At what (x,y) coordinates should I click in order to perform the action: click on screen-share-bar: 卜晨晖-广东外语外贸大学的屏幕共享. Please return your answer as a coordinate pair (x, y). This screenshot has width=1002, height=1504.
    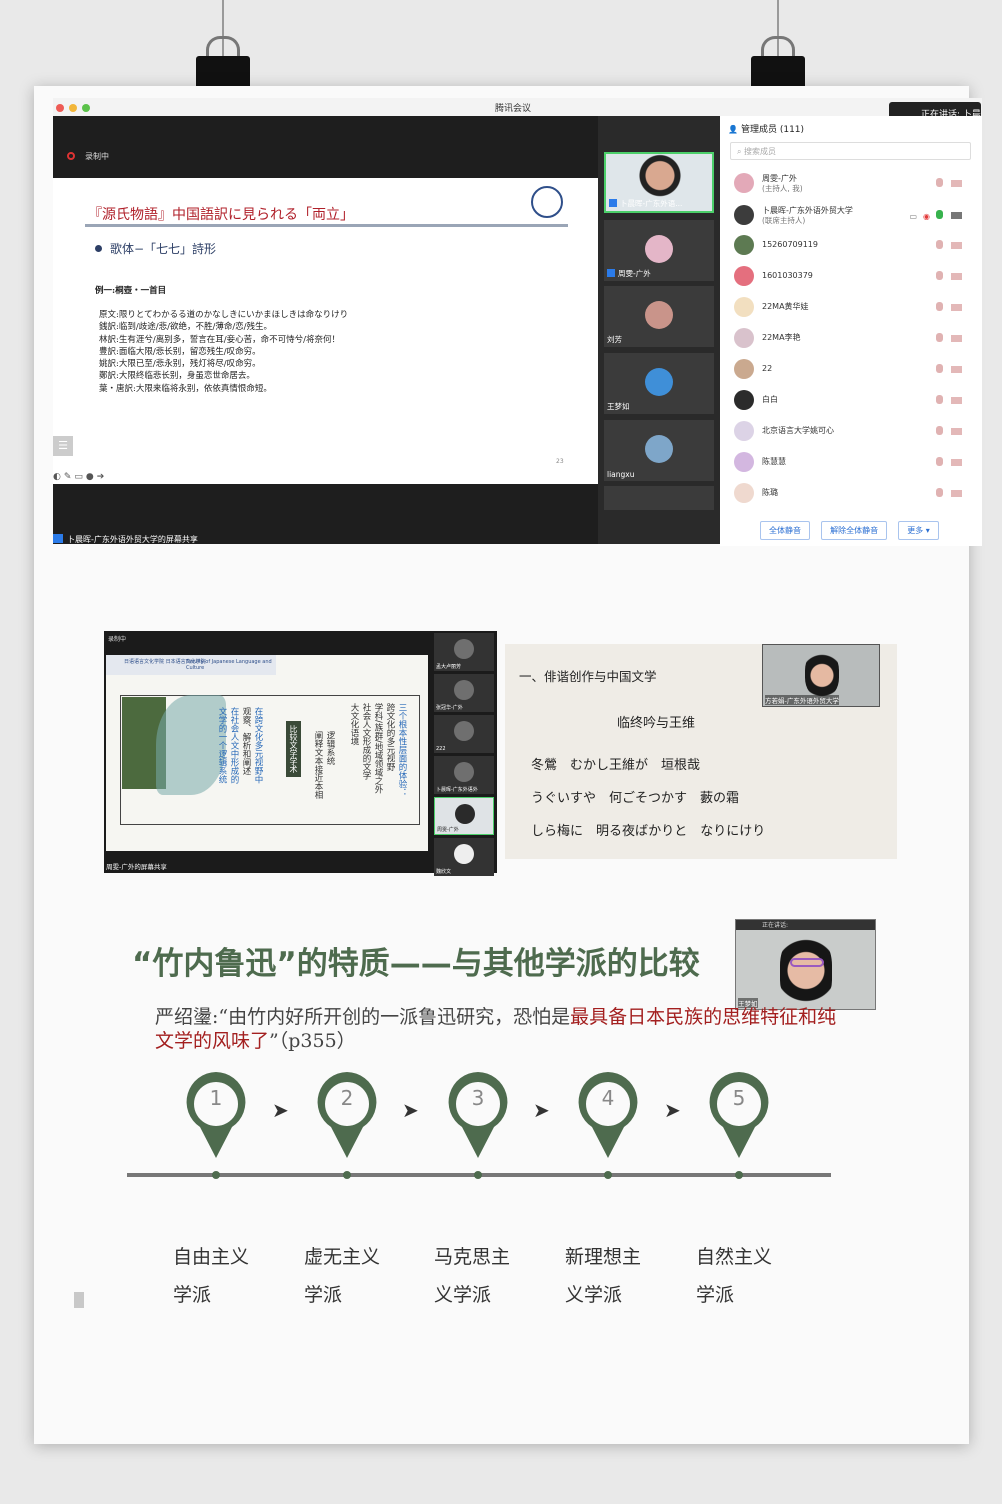
    Looking at the image, I should click on (125, 539).